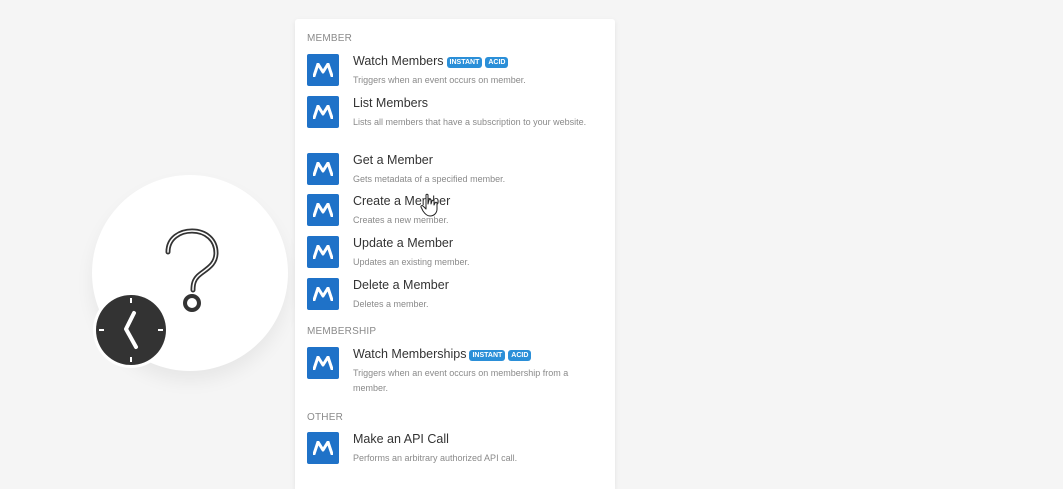  I want to click on item-title: Get a Member, so click(393, 160).